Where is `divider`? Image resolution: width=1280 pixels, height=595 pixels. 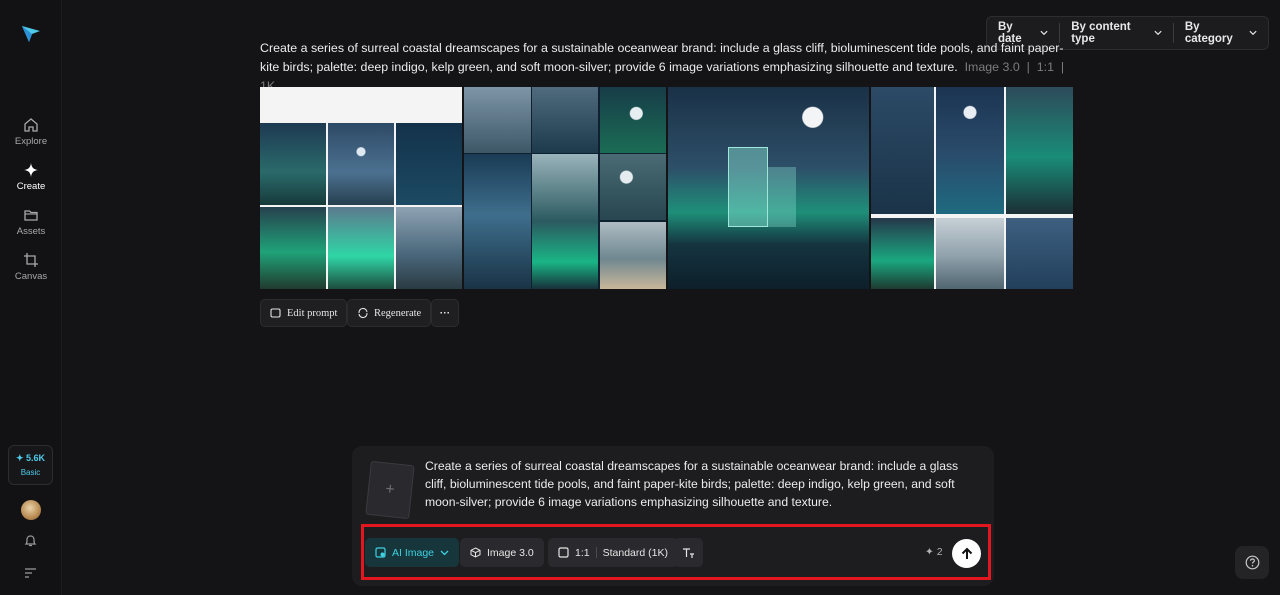 divider is located at coordinates (596, 552).